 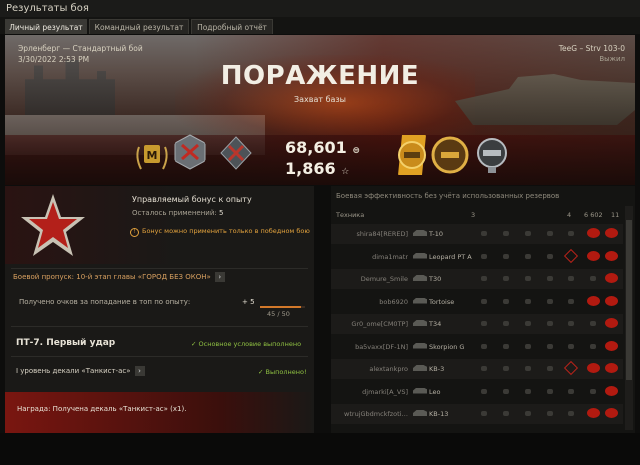 What do you see at coordinates (385, 391) in the screenshot?
I see `player-name: djmarki[A_VS]` at bounding box center [385, 391].